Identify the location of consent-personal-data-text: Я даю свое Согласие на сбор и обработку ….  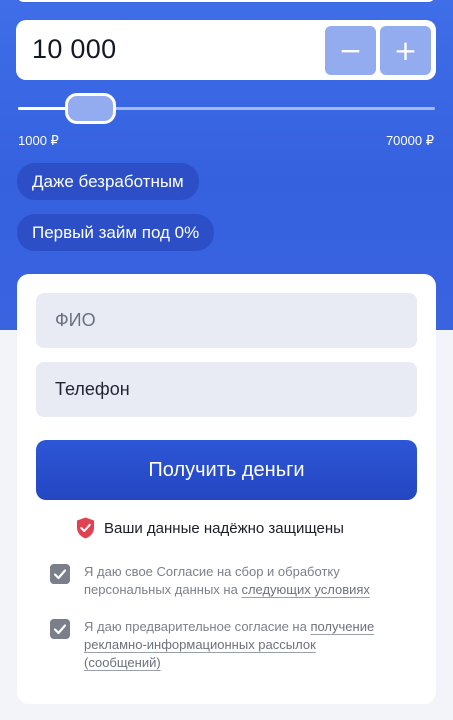
(237, 581).